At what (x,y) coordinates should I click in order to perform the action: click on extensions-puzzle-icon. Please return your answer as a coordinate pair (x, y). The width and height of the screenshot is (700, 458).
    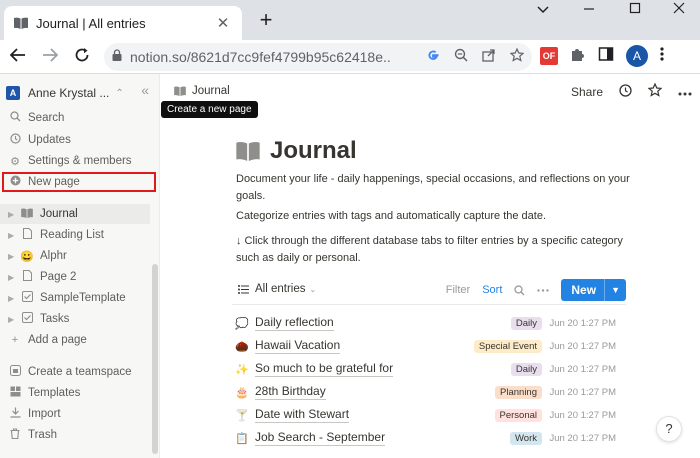
    Looking at the image, I should click on (578, 56).